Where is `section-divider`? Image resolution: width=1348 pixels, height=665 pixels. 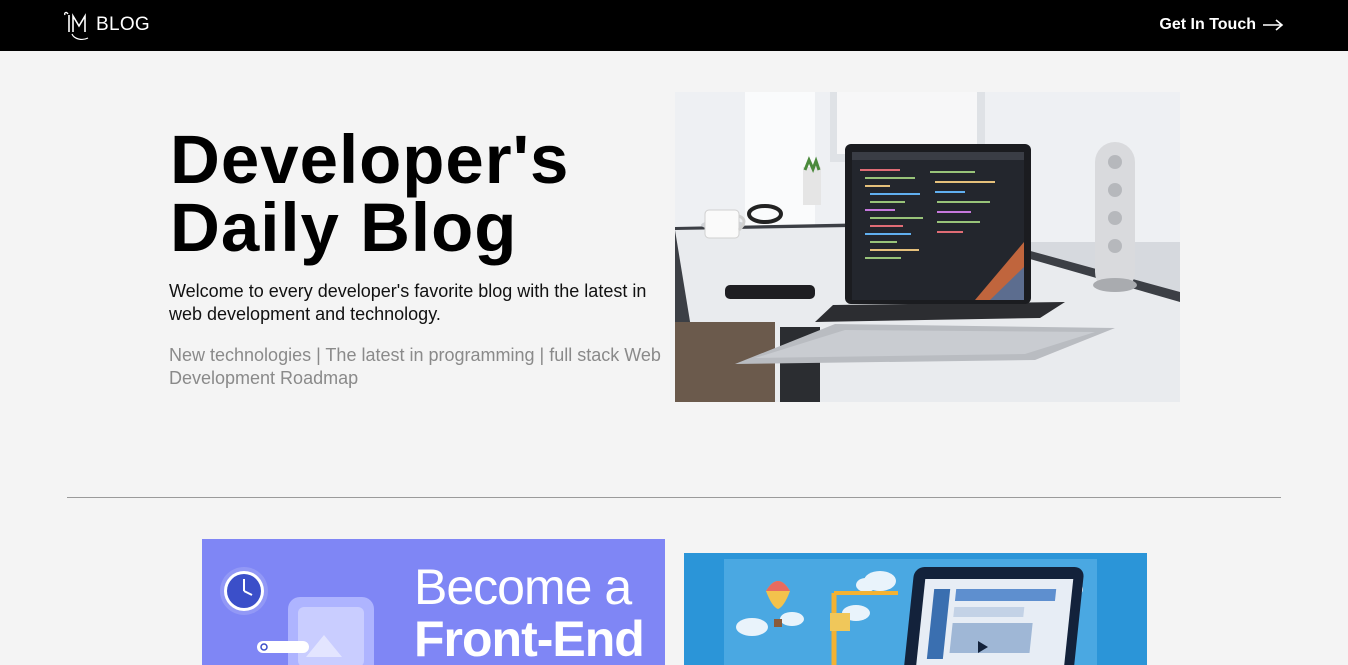
section-divider is located at coordinates (674, 497).